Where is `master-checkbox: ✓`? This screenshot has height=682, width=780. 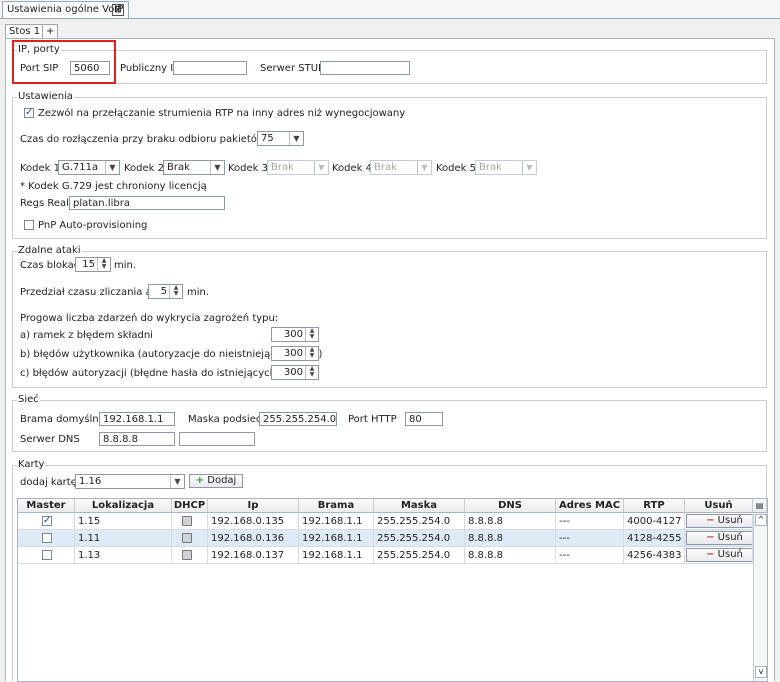
master-checkbox: ✓ is located at coordinates (47, 521).